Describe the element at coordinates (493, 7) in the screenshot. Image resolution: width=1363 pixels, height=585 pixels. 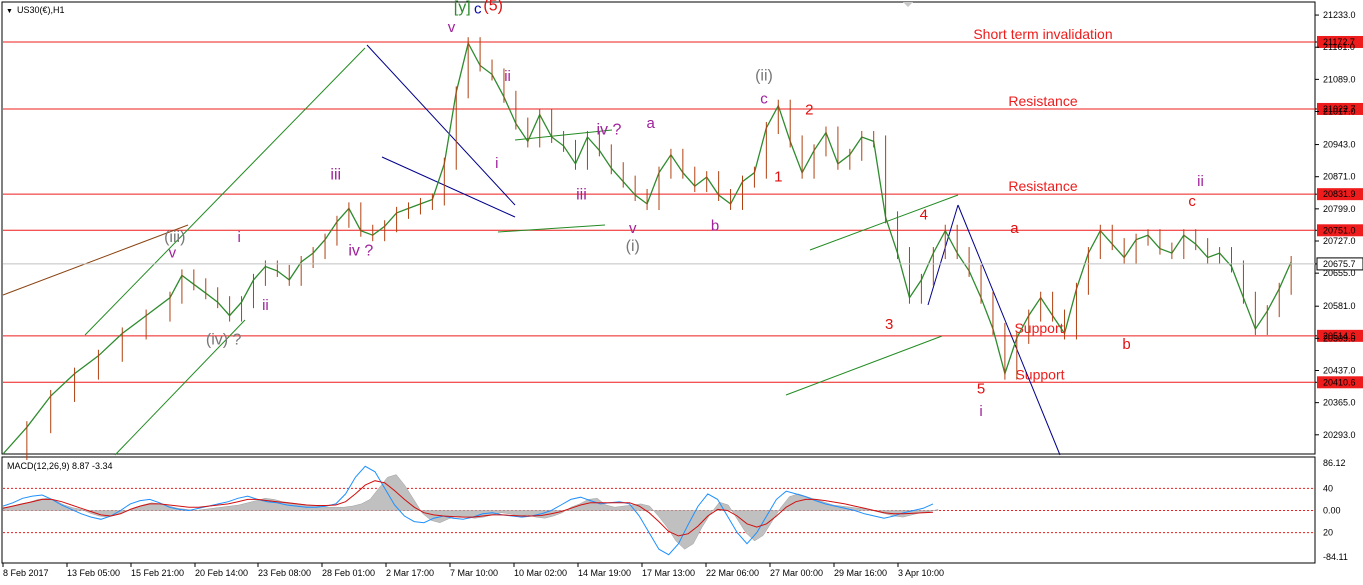
I see `wave-label: (5)` at that location.